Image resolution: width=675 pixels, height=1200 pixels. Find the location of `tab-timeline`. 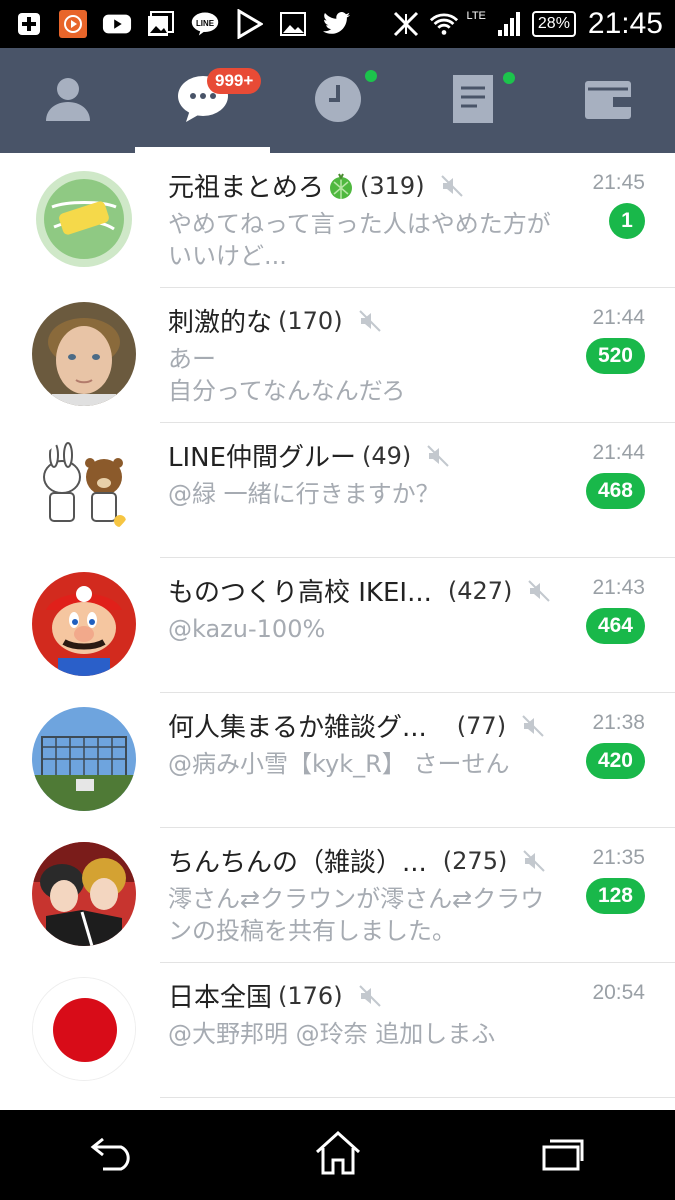

tab-timeline is located at coordinates (337, 100).